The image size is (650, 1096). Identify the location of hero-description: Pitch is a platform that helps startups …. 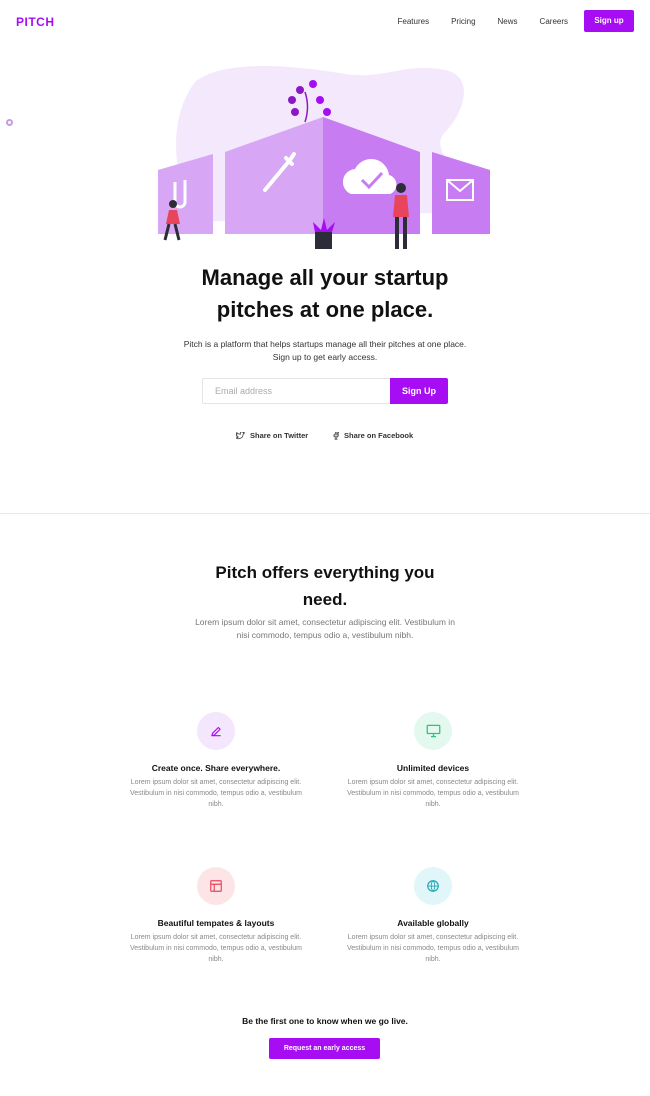
(325, 351).